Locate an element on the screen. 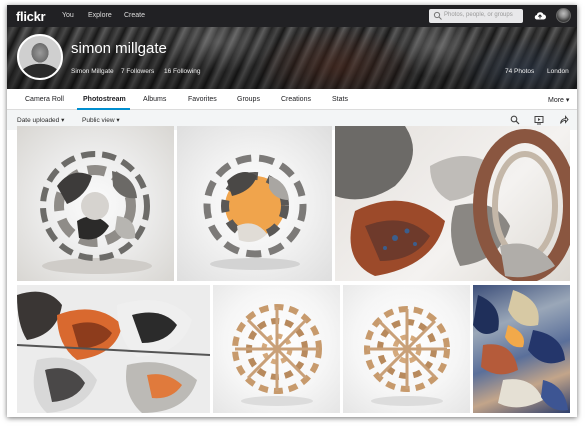 The height and width of the screenshot is (427, 585). sort-dropdown: Date uploaded ▾ is located at coordinates (40, 120).